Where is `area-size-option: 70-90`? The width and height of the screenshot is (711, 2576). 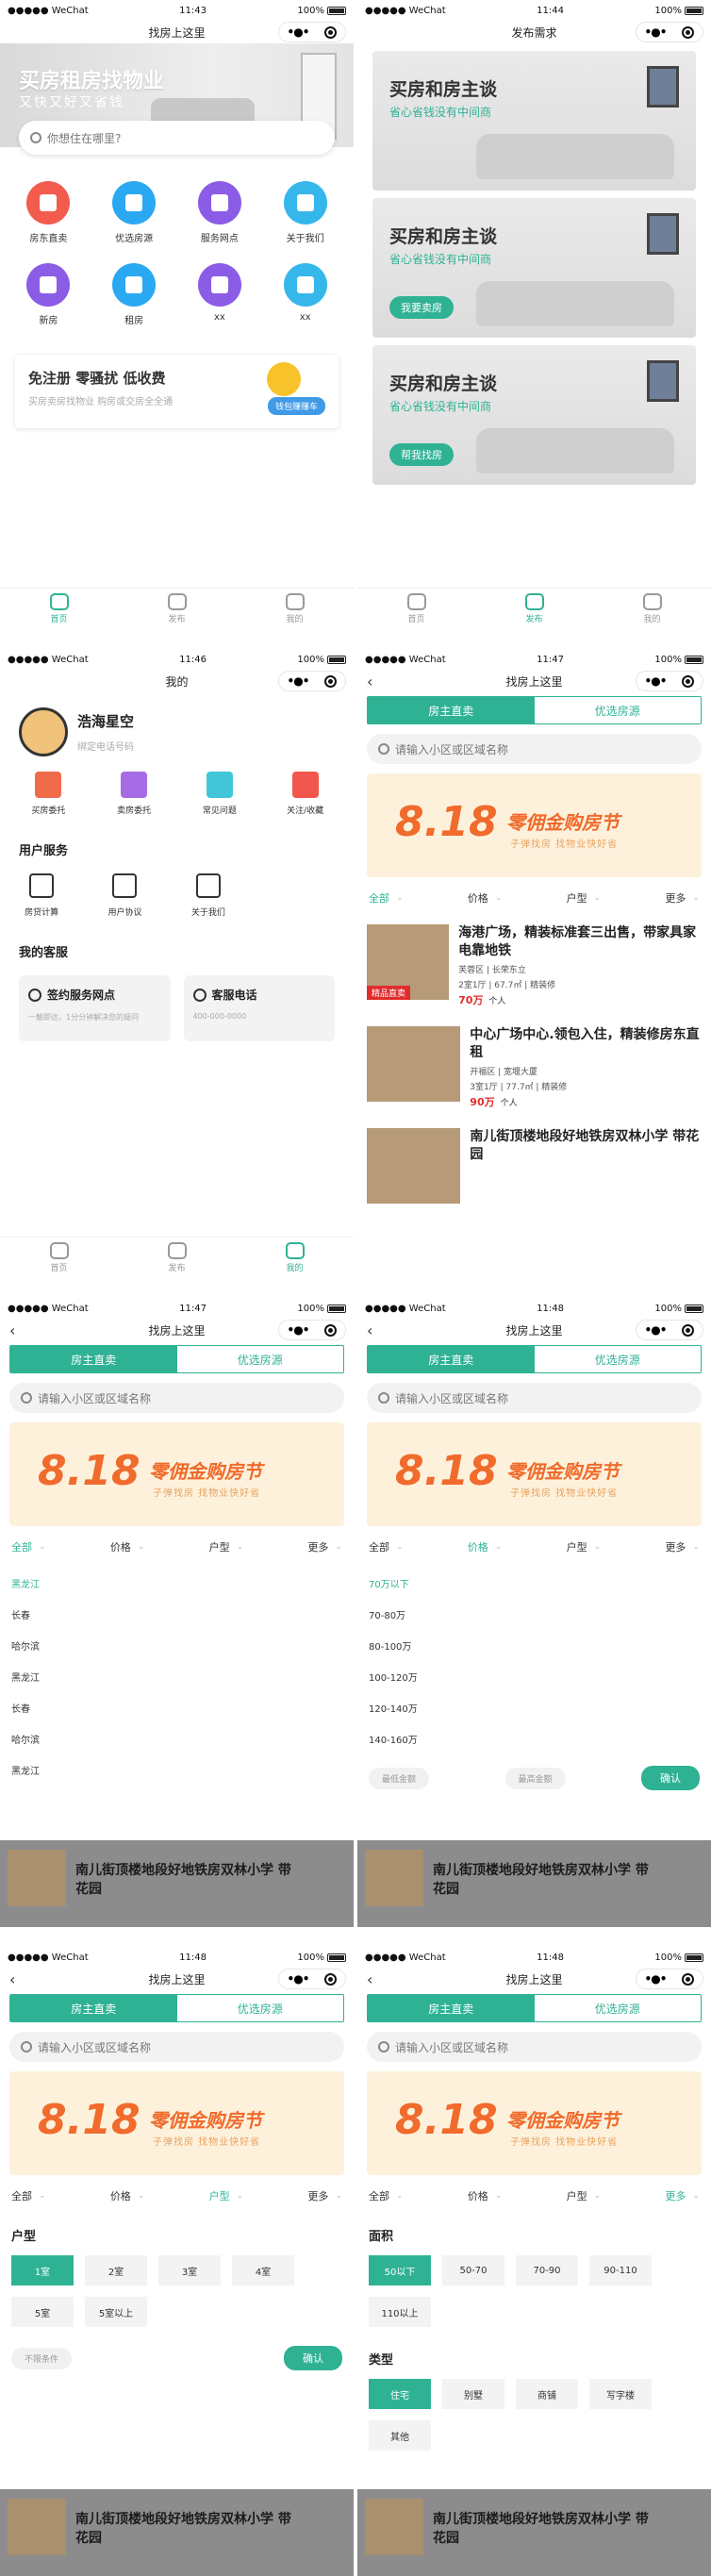
area-size-option: 70-90 is located at coordinates (547, 2270).